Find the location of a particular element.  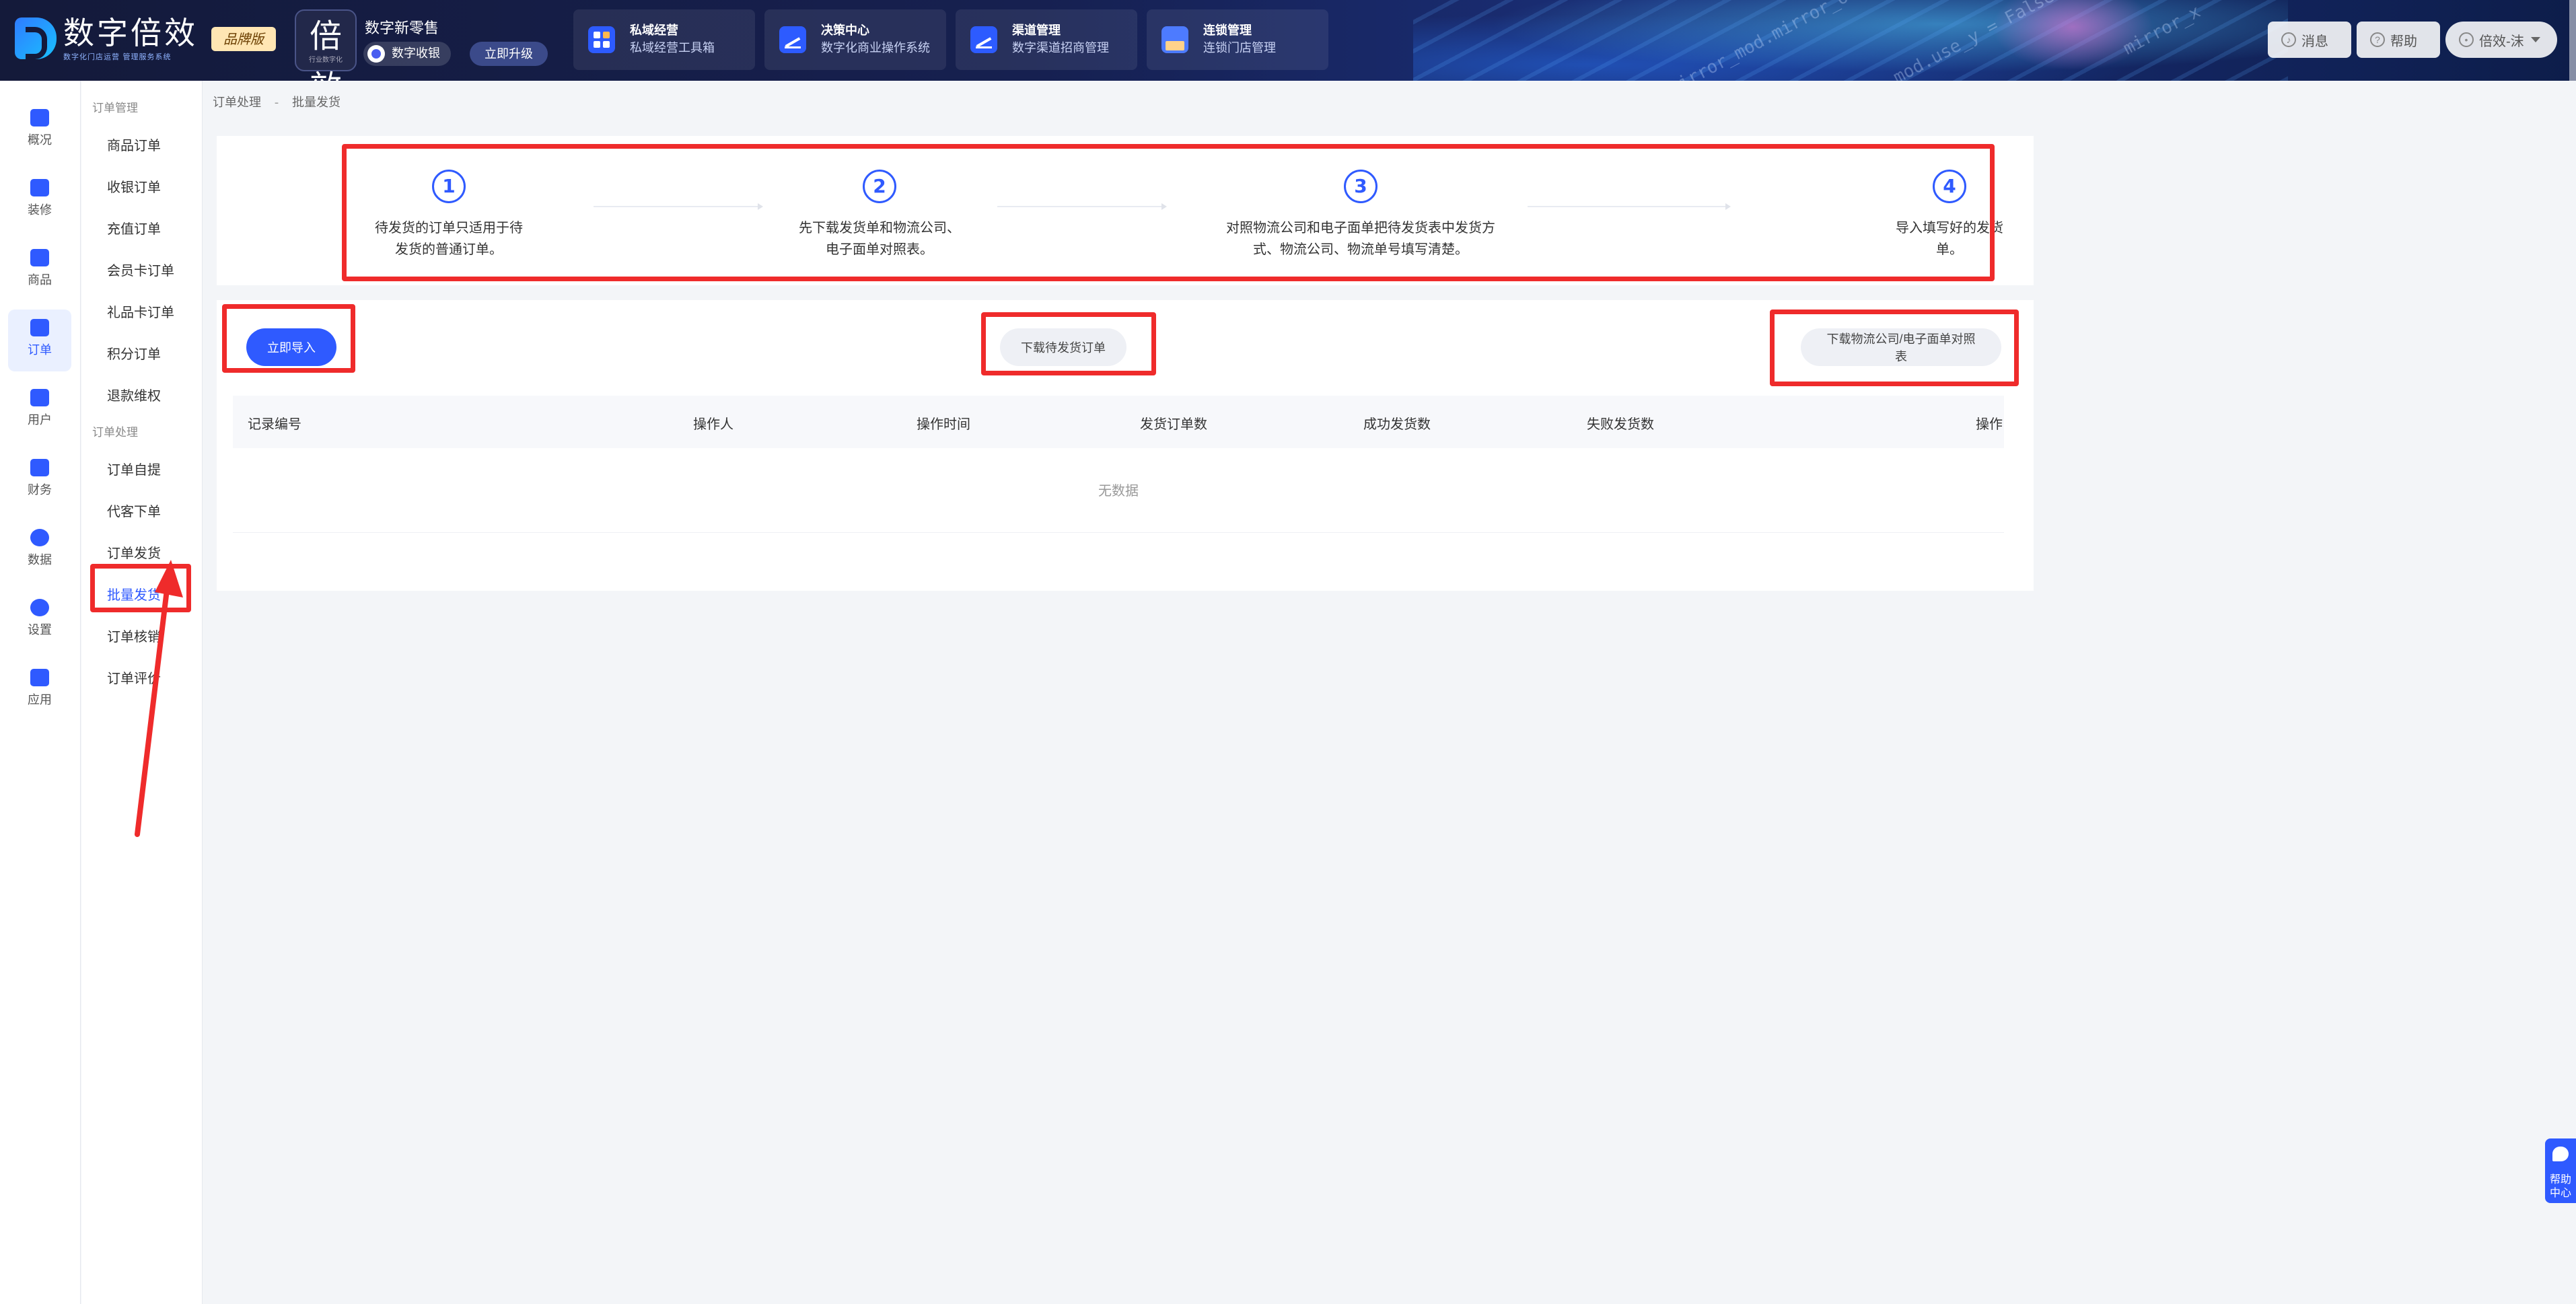

user-name: 倍效-沫 is located at coordinates (2501, 41).